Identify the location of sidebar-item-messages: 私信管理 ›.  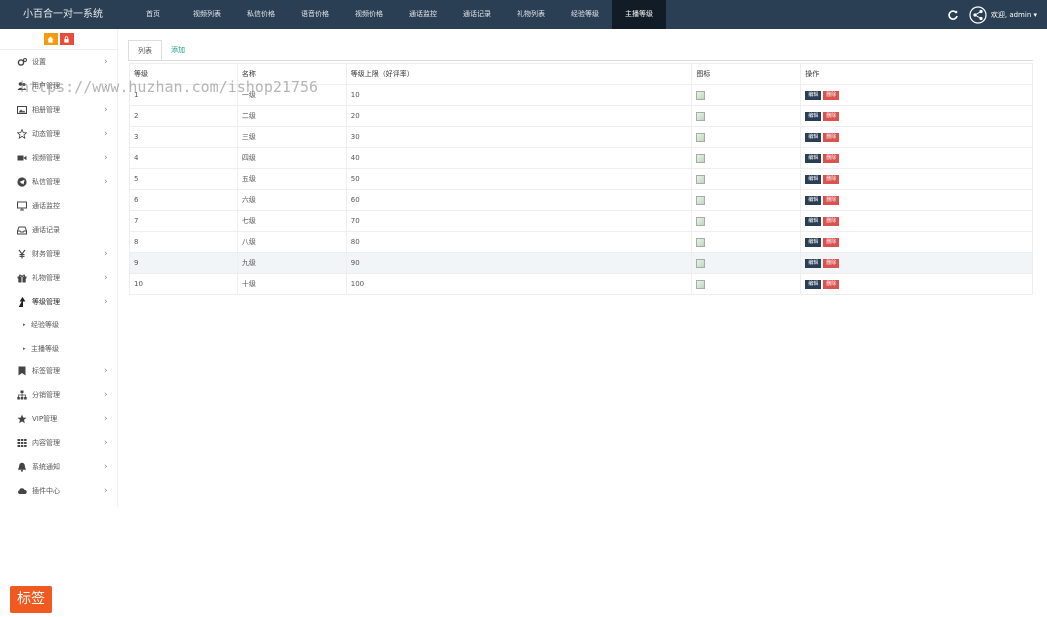
(59, 182).